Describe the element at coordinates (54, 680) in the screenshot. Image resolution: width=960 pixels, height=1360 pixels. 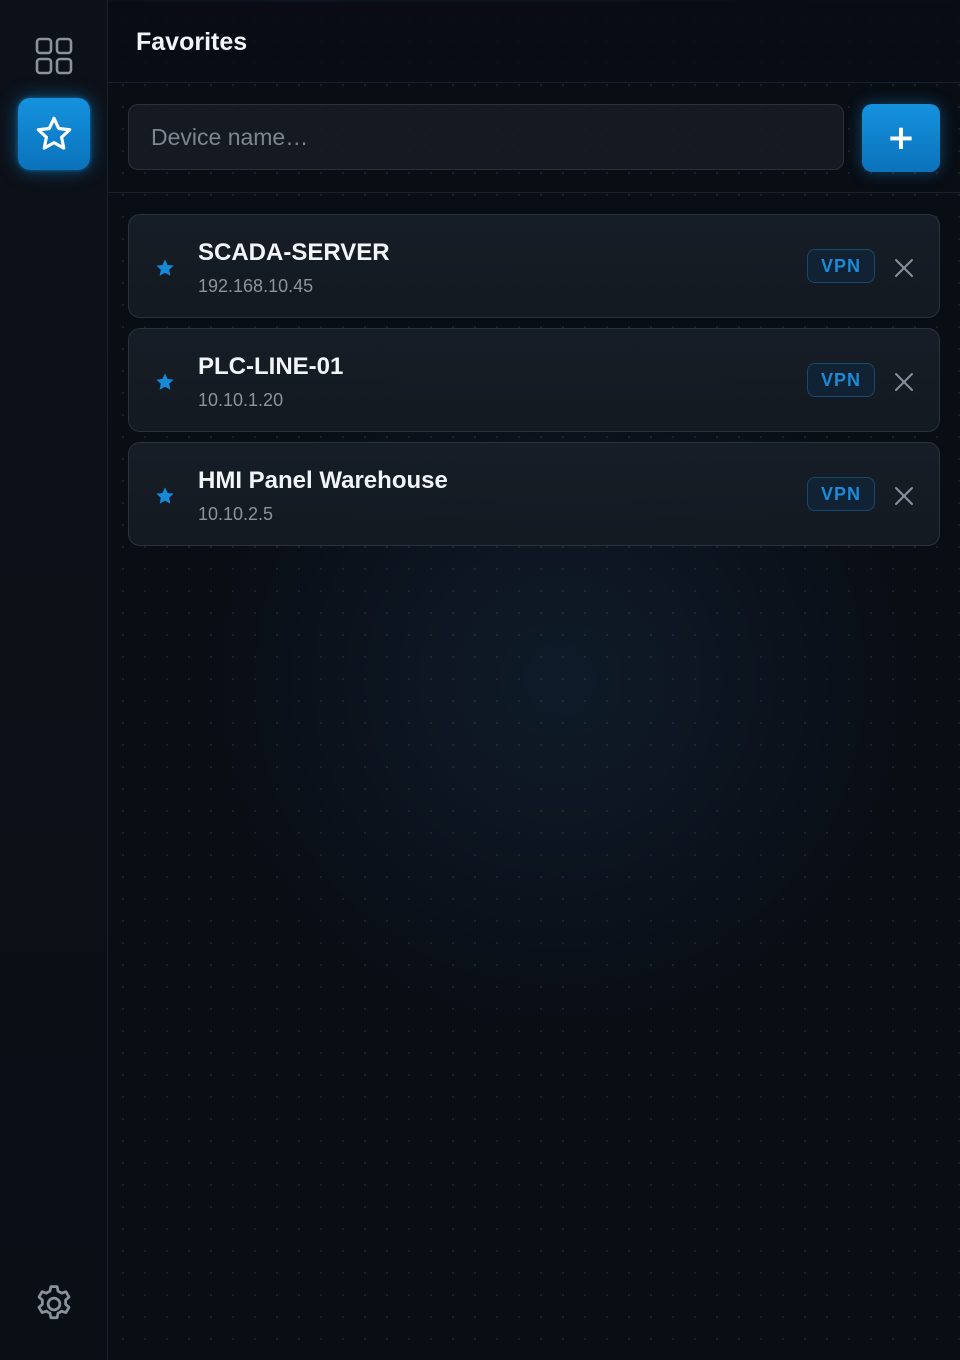
I see `sidebar` at that location.